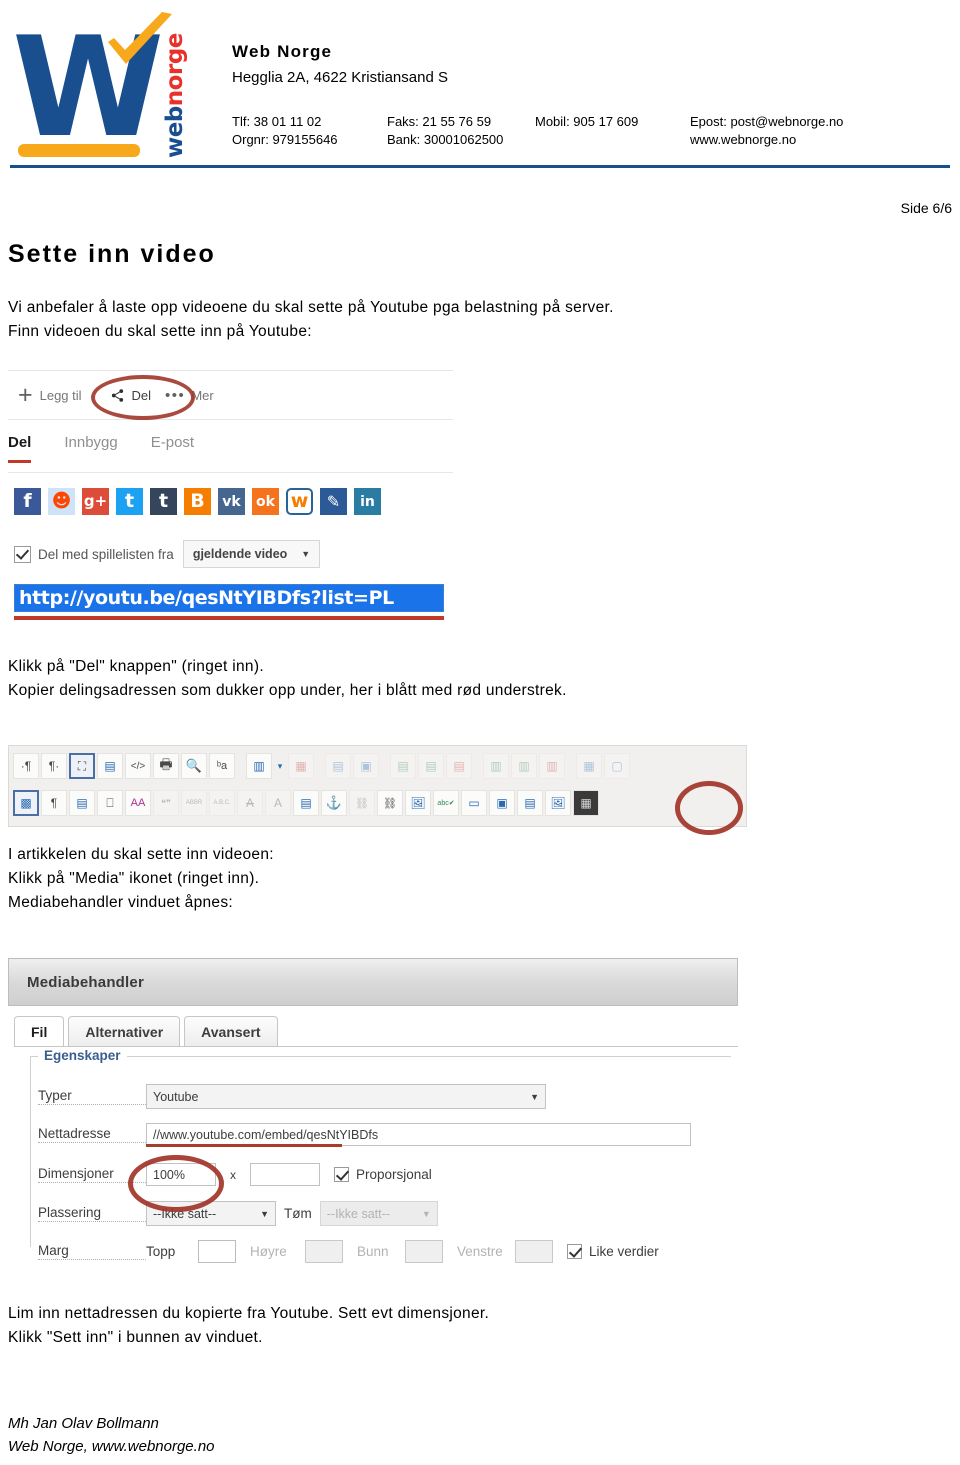 The image size is (960, 1465). I want to click on like-verdier-checkbox, so click(574, 1251).